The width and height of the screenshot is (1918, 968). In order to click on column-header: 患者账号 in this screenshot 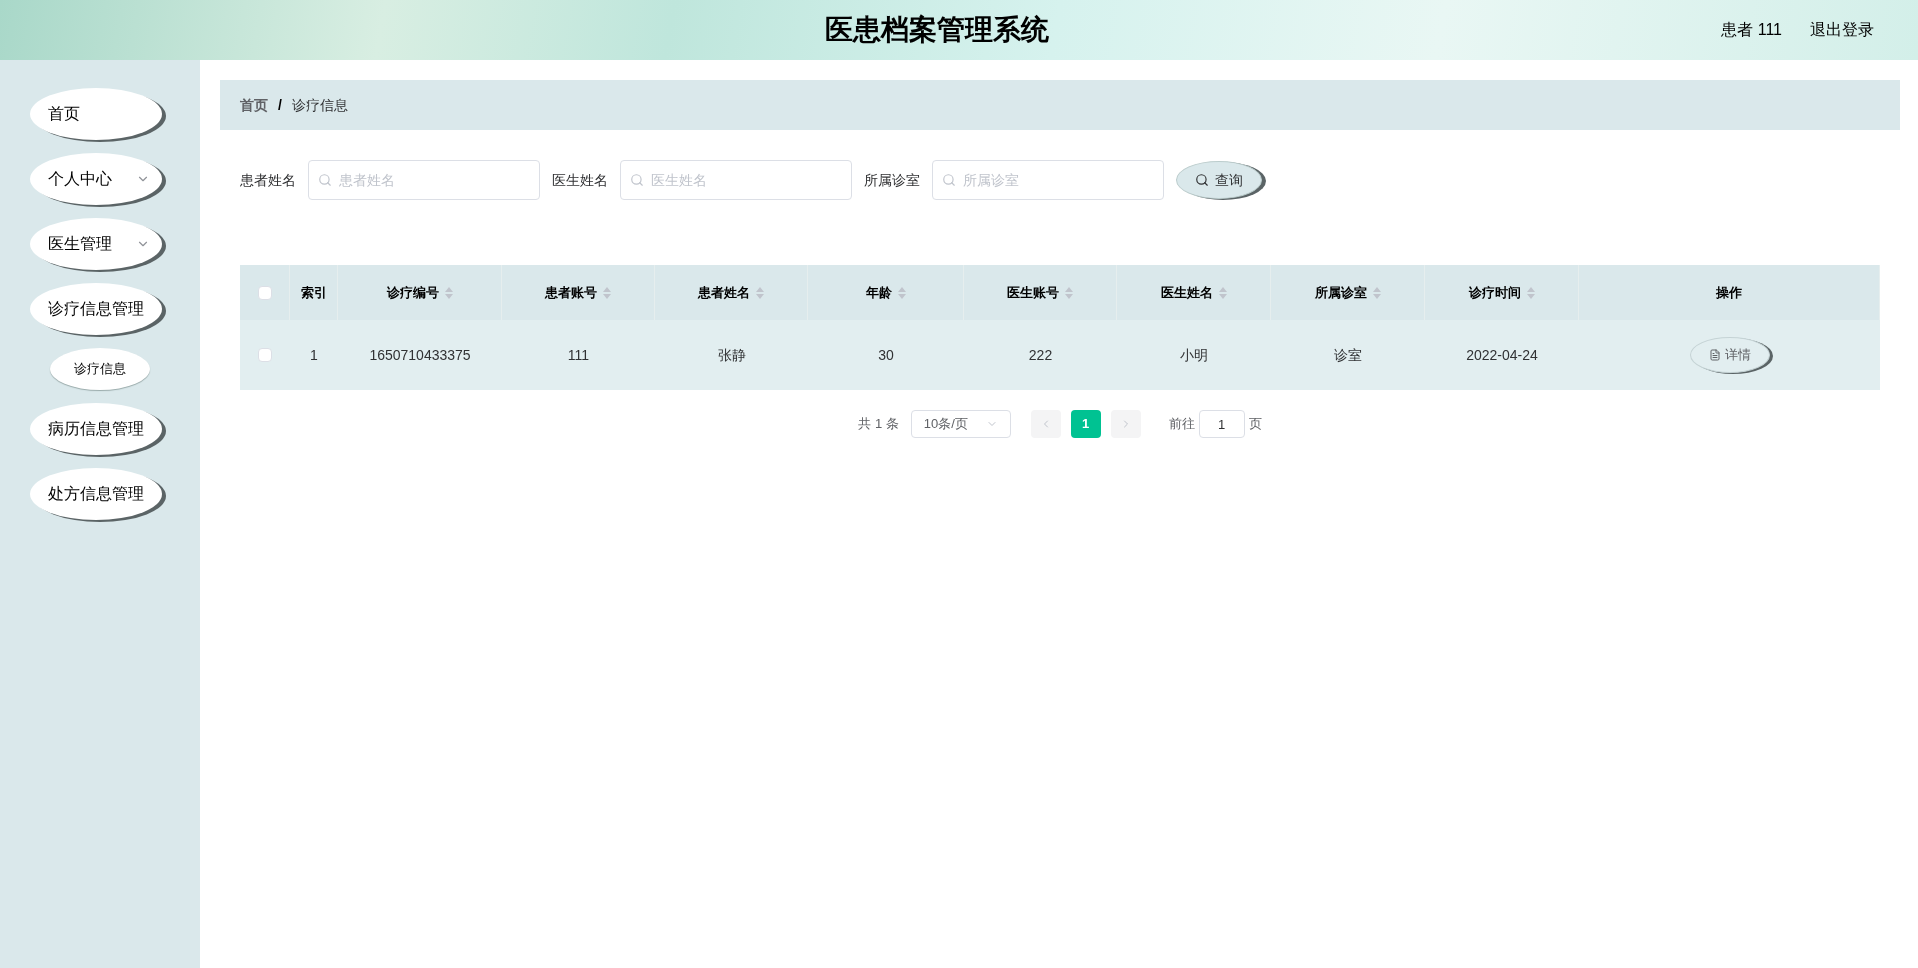, I will do `click(571, 292)`.